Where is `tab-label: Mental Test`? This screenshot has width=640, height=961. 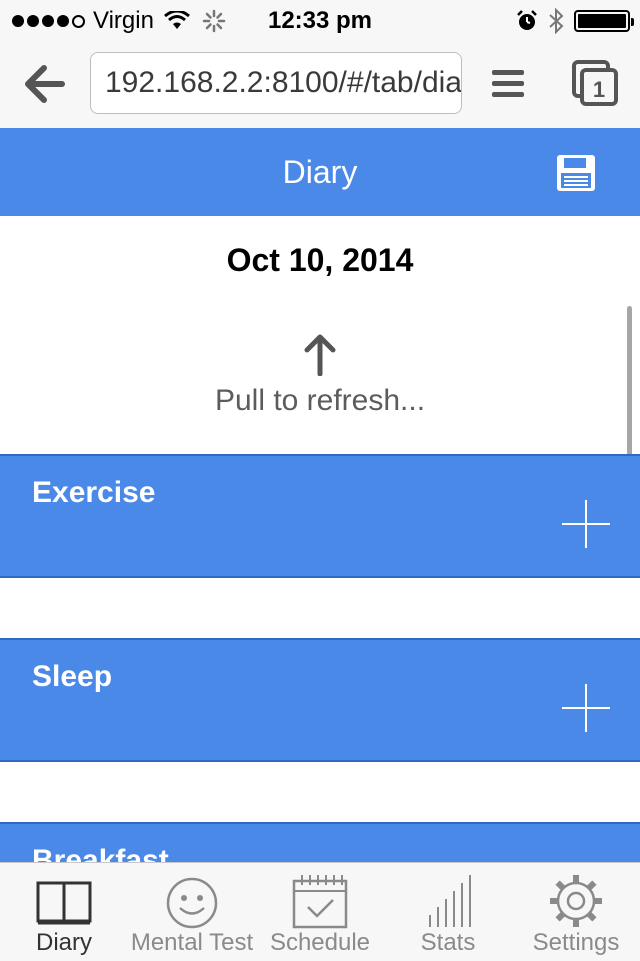
tab-label: Mental Test is located at coordinates (192, 942).